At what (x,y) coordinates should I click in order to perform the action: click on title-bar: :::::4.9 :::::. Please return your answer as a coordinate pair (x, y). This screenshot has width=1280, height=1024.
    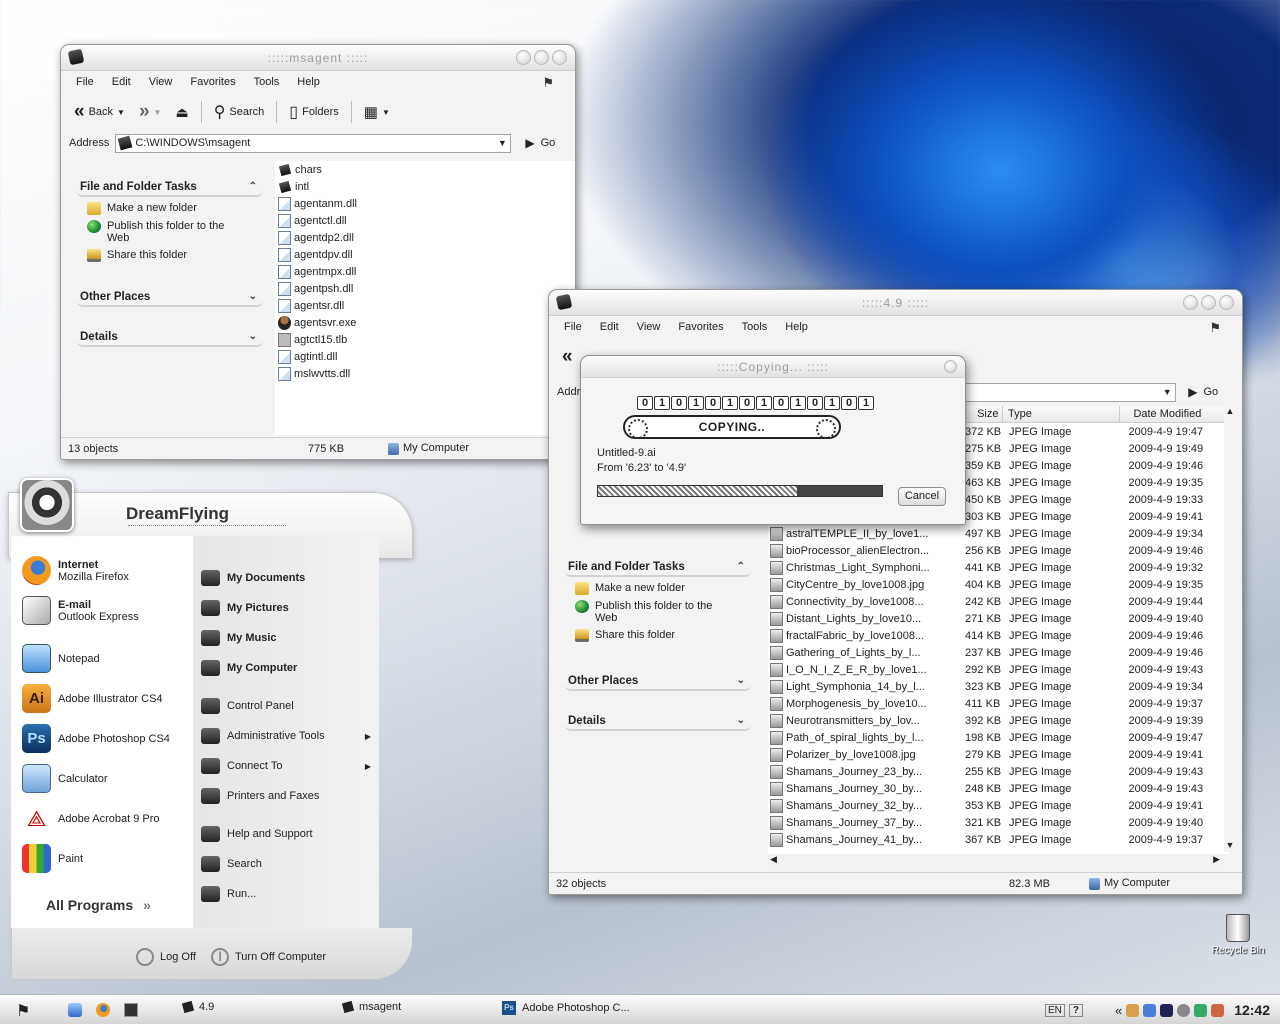
    Looking at the image, I should click on (895, 303).